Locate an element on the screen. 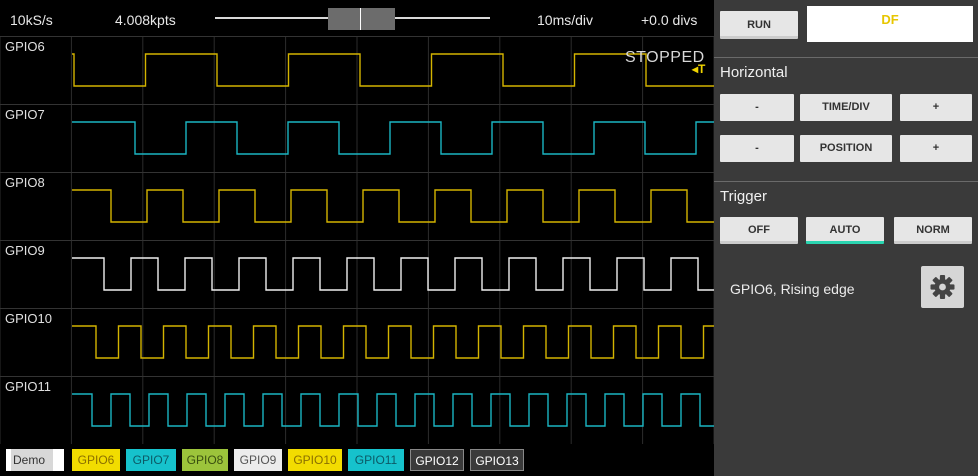 The height and width of the screenshot is (476, 978). channel-label-gpio11: GPIO11 is located at coordinates (28, 386).